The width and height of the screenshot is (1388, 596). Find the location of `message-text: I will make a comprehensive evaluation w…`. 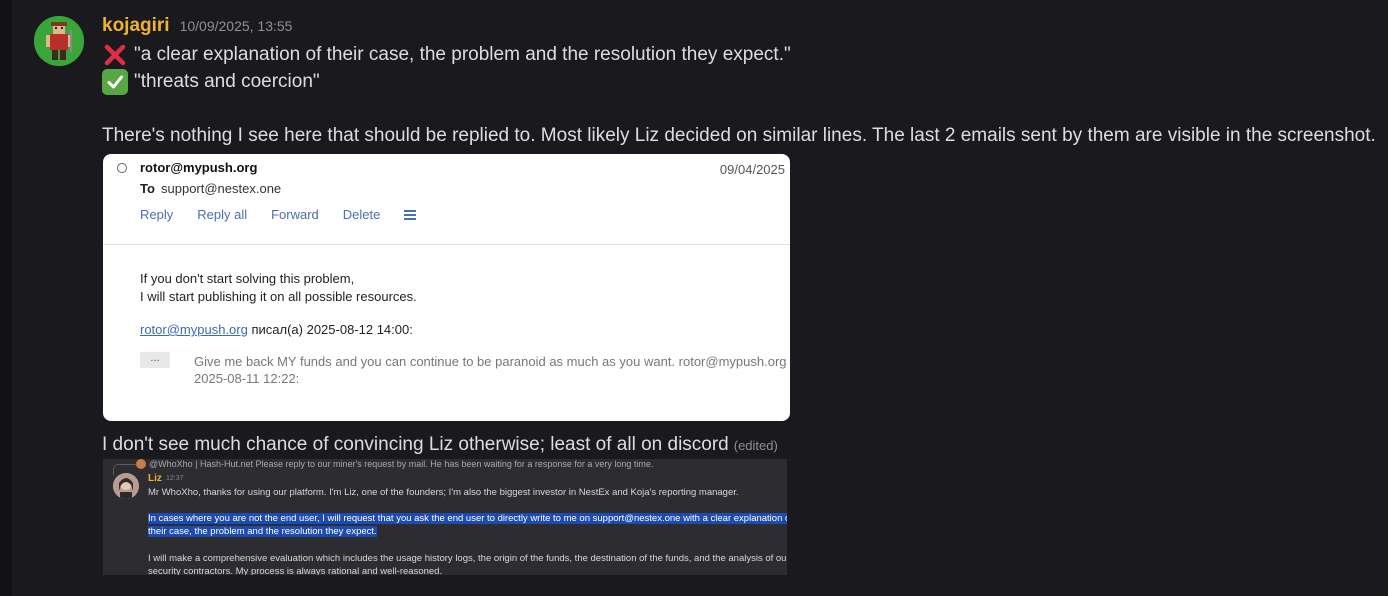

message-text: I will make a comprehensive evaluation w… is located at coordinates (467, 558).